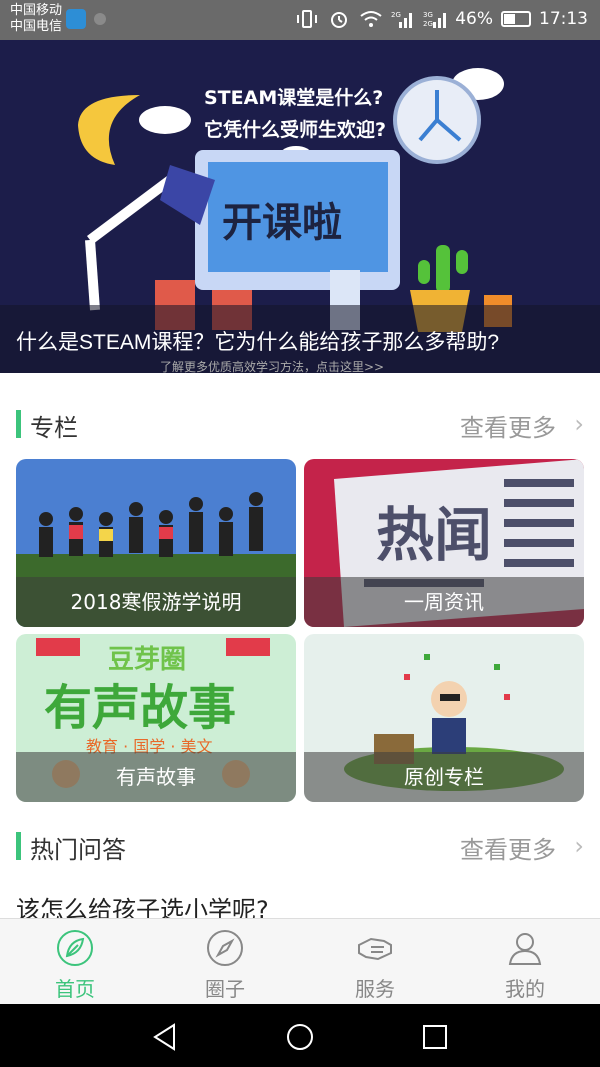 The width and height of the screenshot is (600, 1067). Describe the element at coordinates (78, 850) in the screenshot. I see `section-title-qa: 热门问答` at that location.